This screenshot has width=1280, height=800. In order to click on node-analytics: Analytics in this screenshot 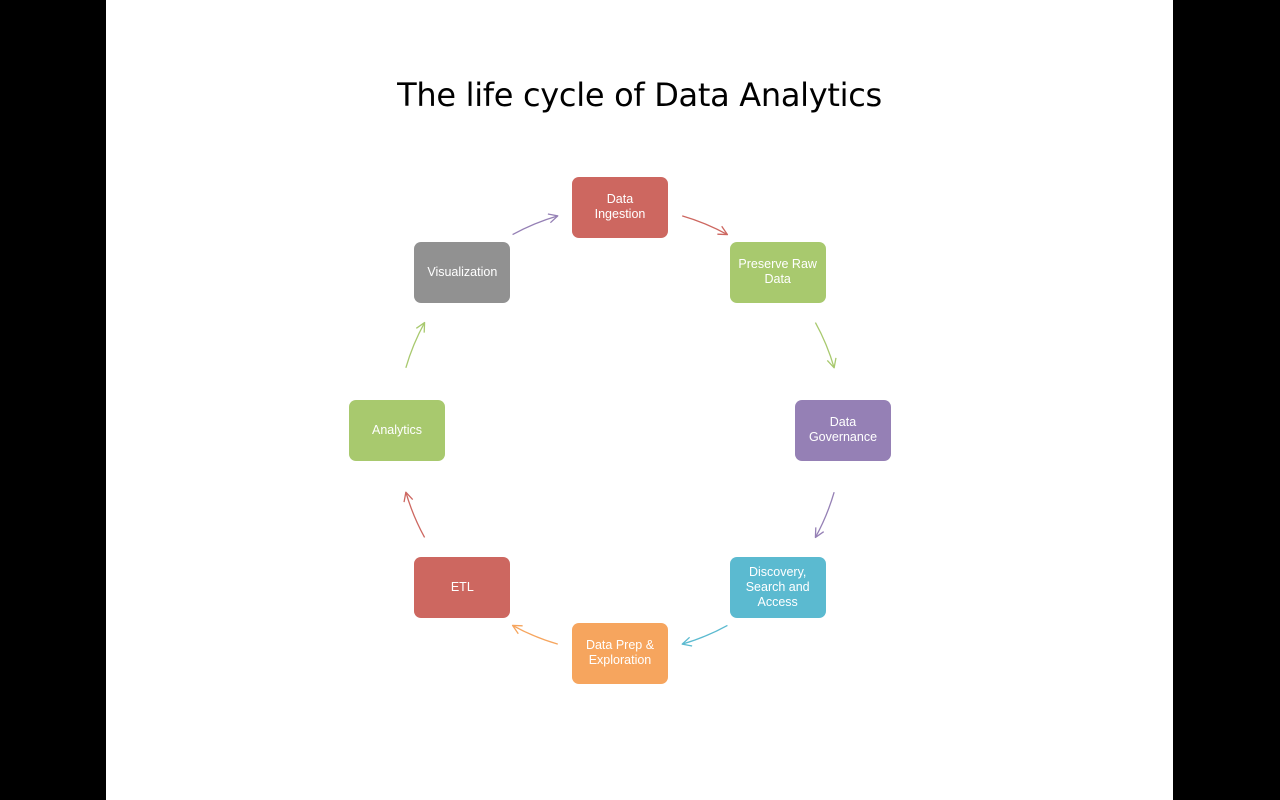, I will do `click(397, 430)`.